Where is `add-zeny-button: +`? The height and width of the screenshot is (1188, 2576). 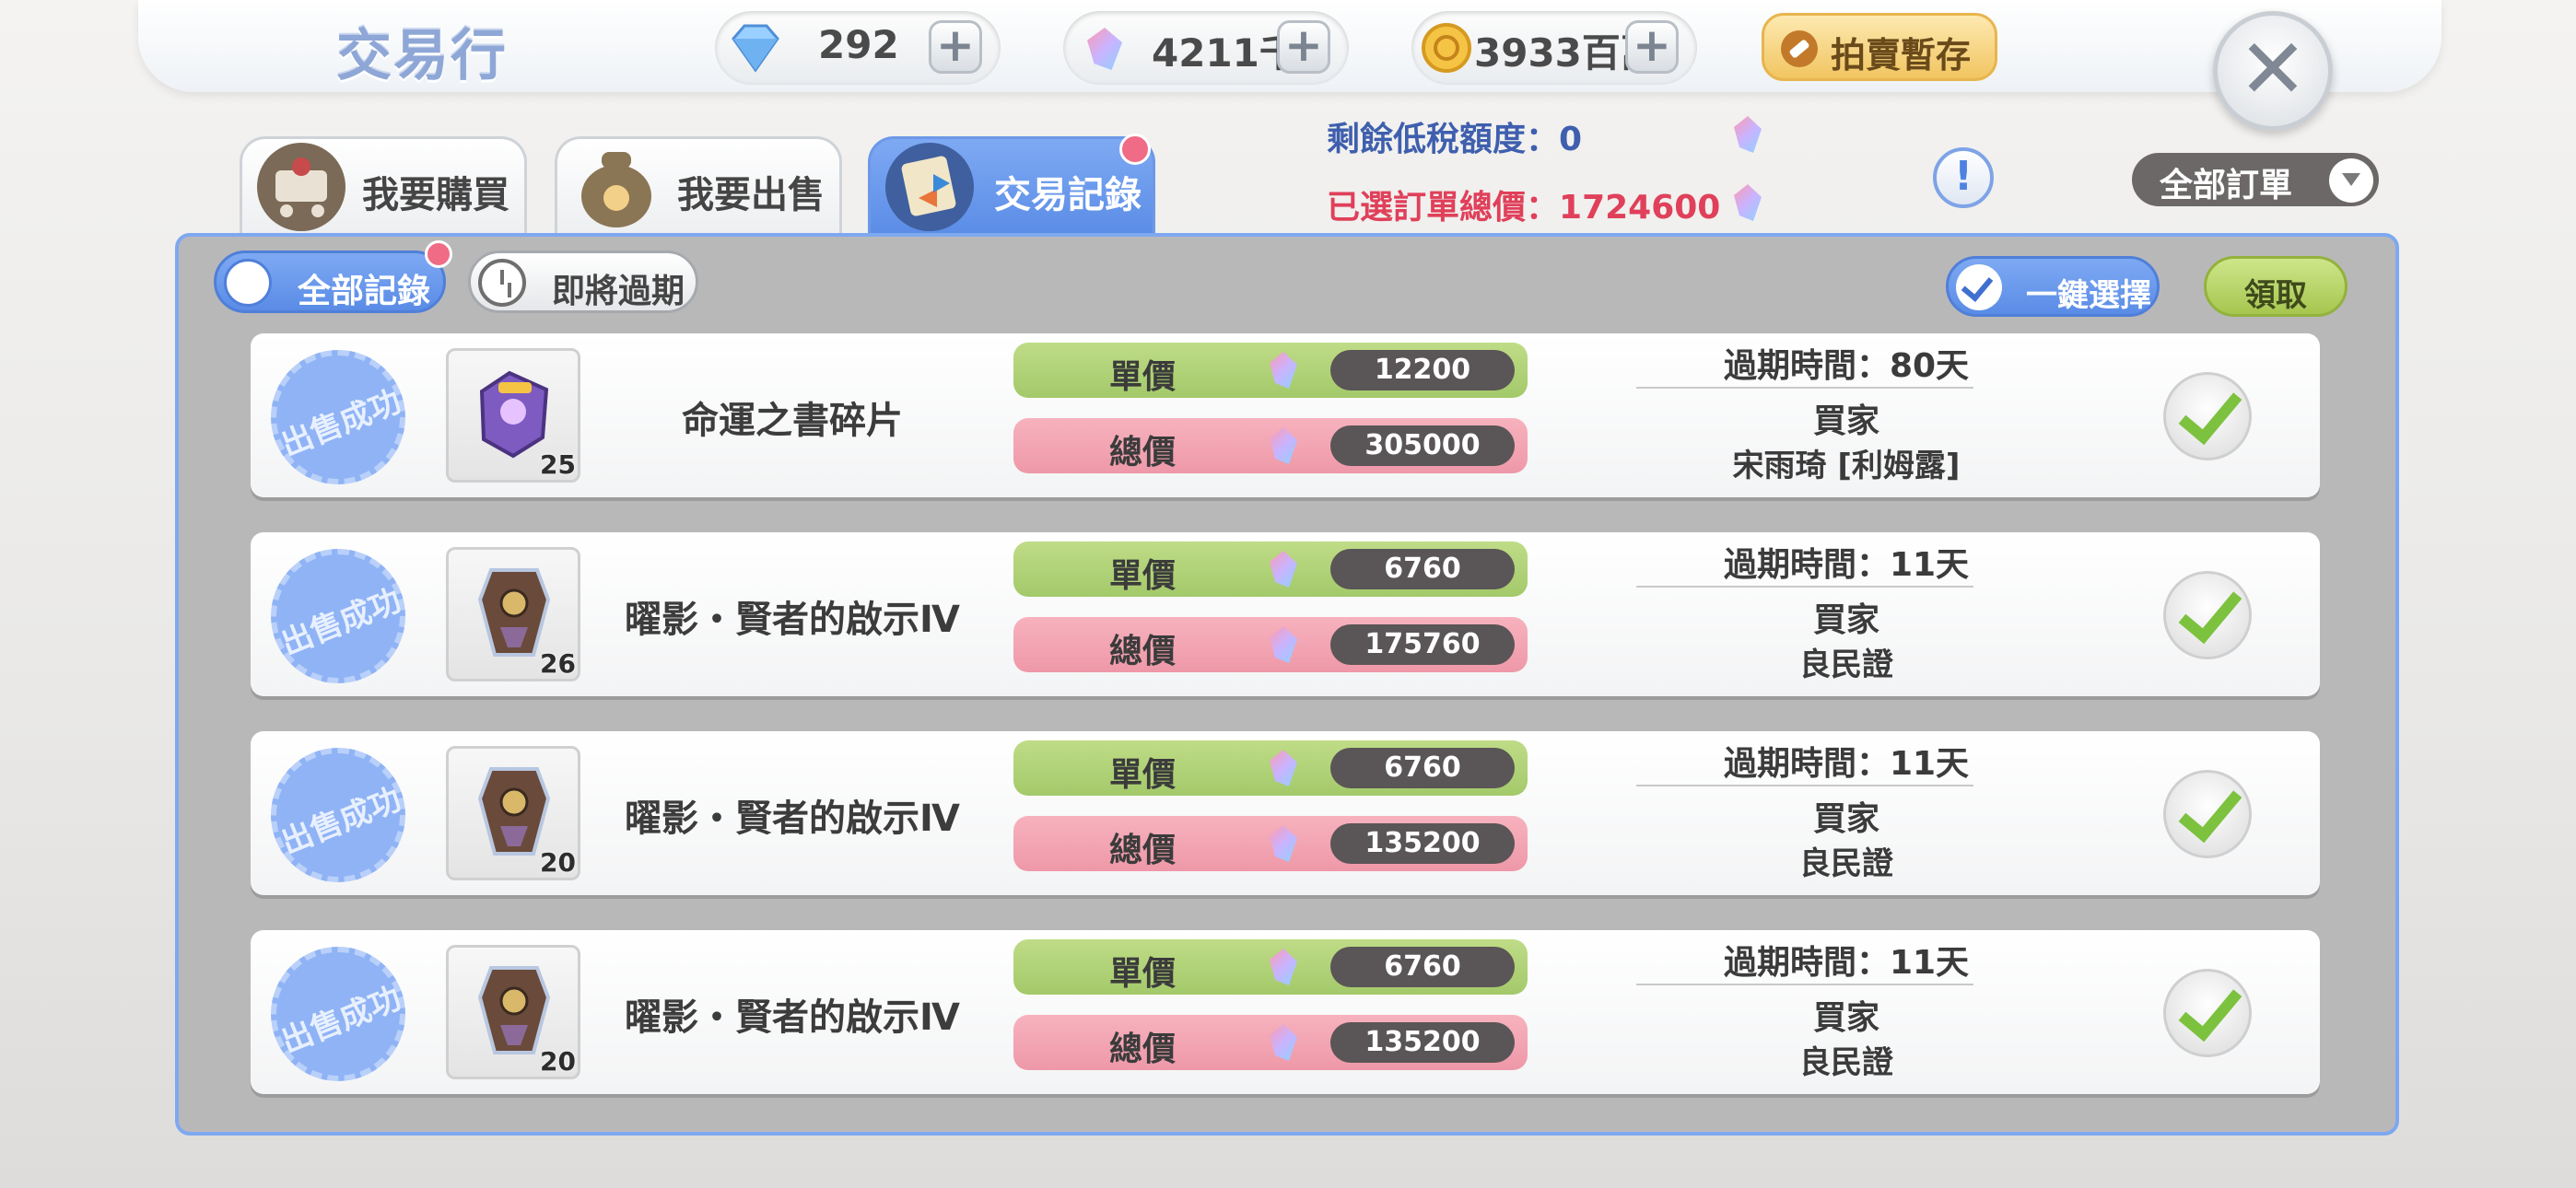
add-zeny-button: + is located at coordinates (1652, 47).